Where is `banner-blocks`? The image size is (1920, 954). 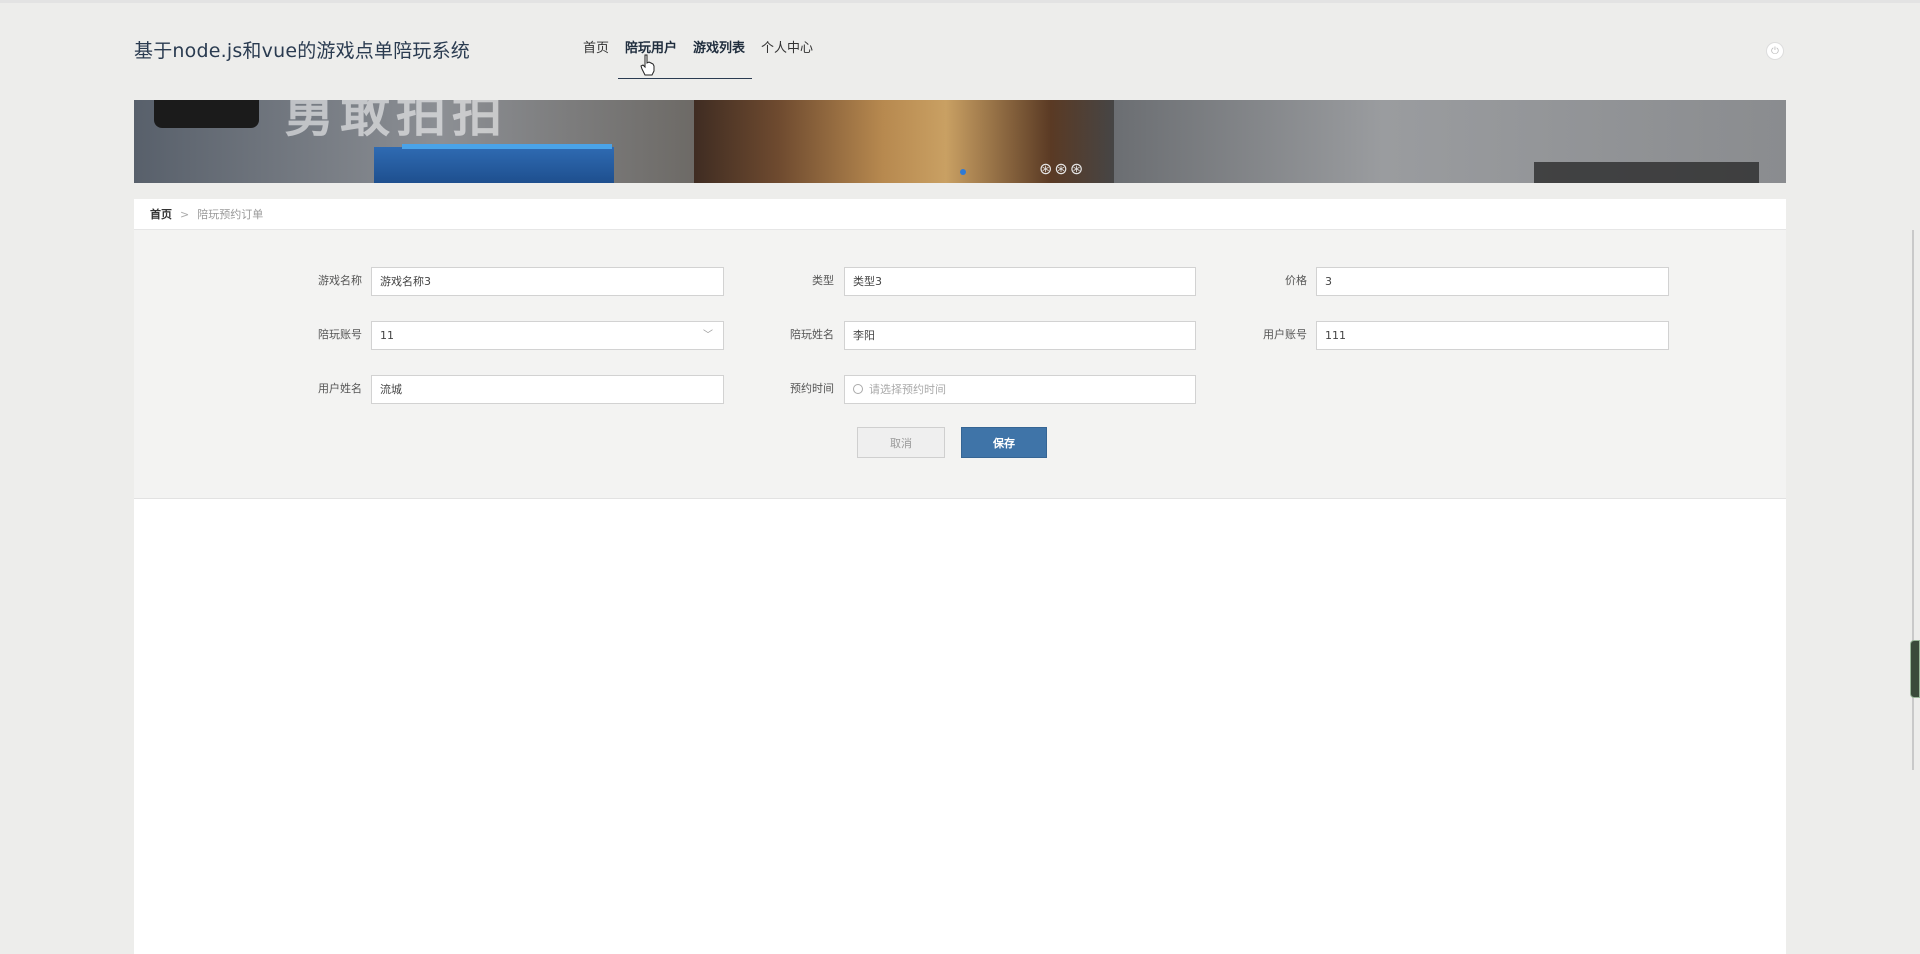
banner-blocks is located at coordinates (494, 165).